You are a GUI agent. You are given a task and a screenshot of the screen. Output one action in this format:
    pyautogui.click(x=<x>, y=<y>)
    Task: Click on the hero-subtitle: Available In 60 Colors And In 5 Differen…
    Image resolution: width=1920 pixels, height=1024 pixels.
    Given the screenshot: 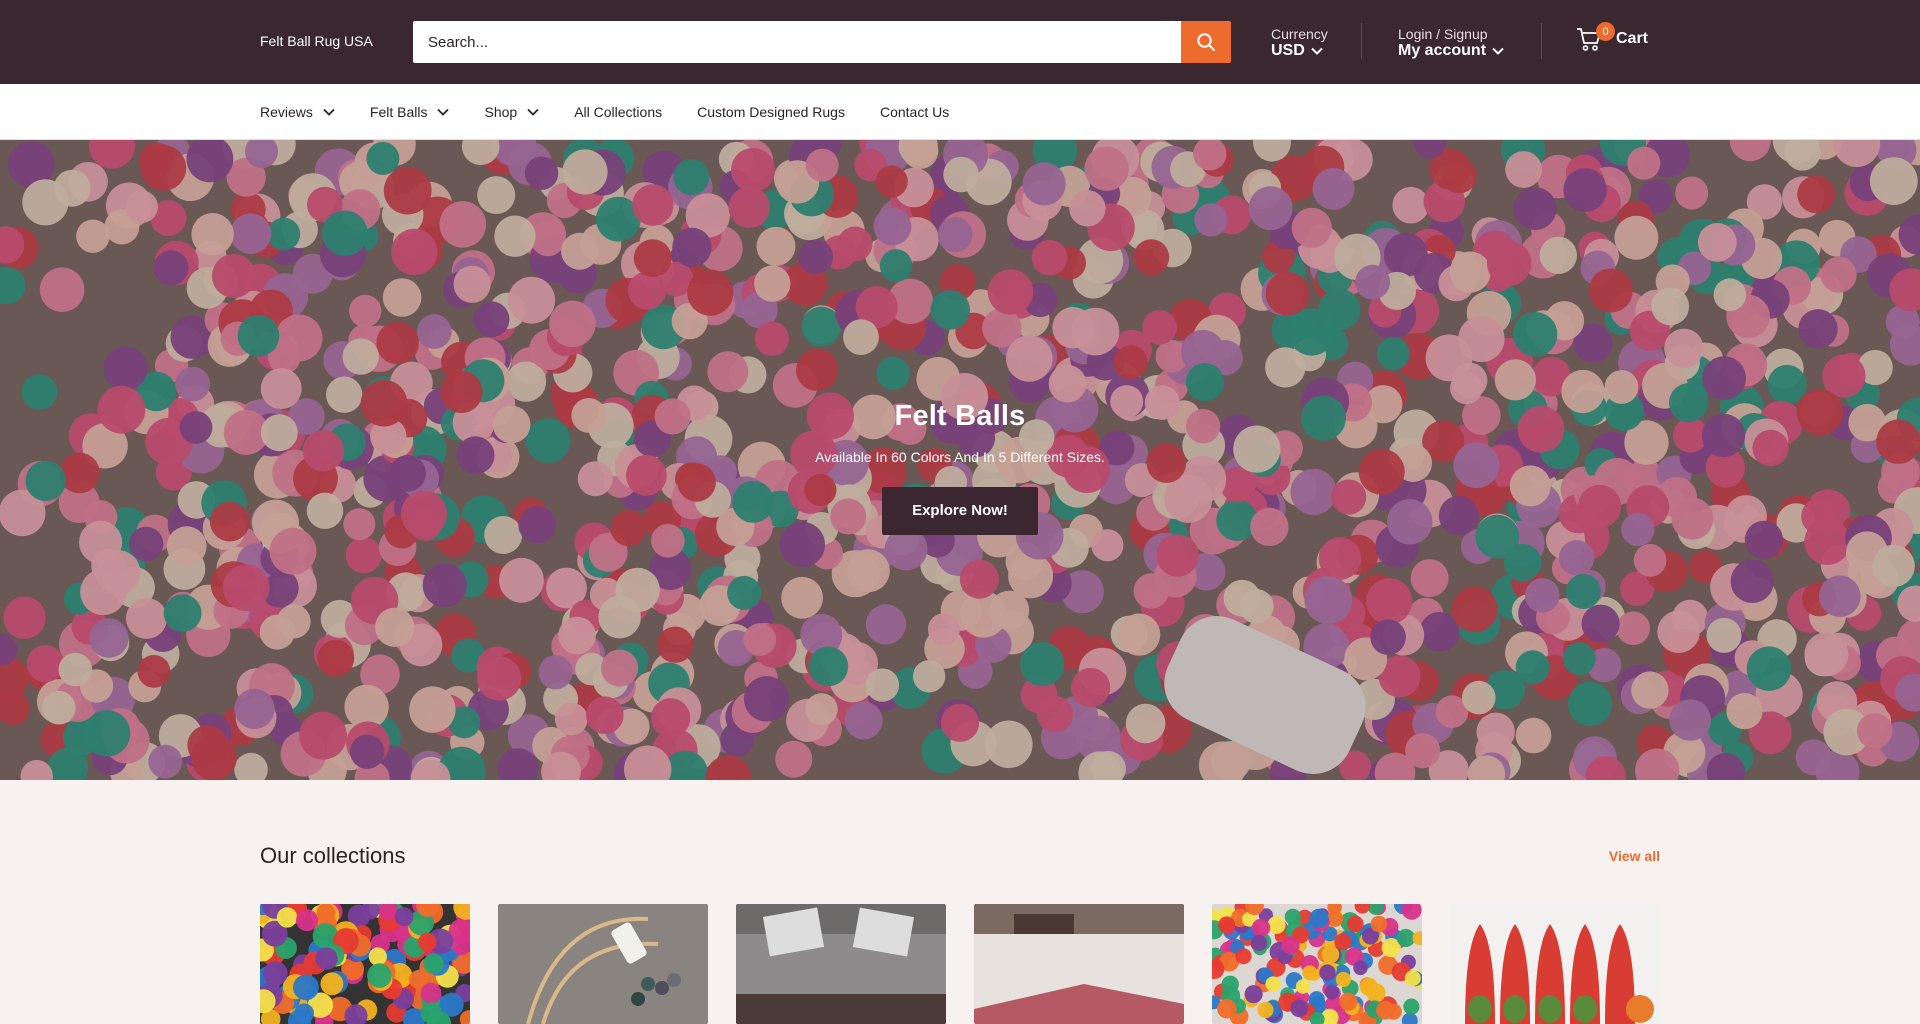 What is the action you would take?
    pyautogui.click(x=960, y=457)
    